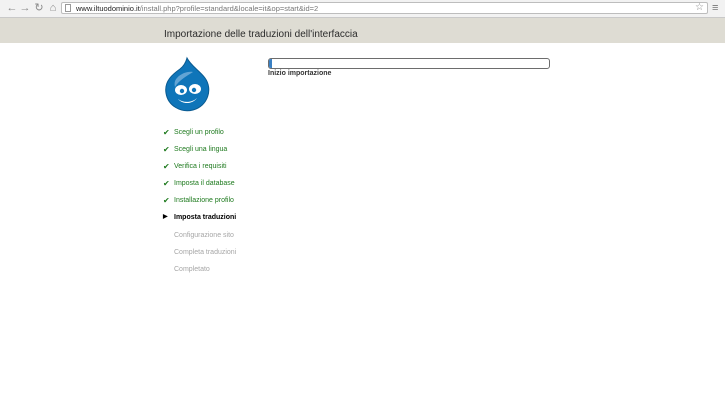  Describe the element at coordinates (409, 63) in the screenshot. I see `progress-bar` at that location.